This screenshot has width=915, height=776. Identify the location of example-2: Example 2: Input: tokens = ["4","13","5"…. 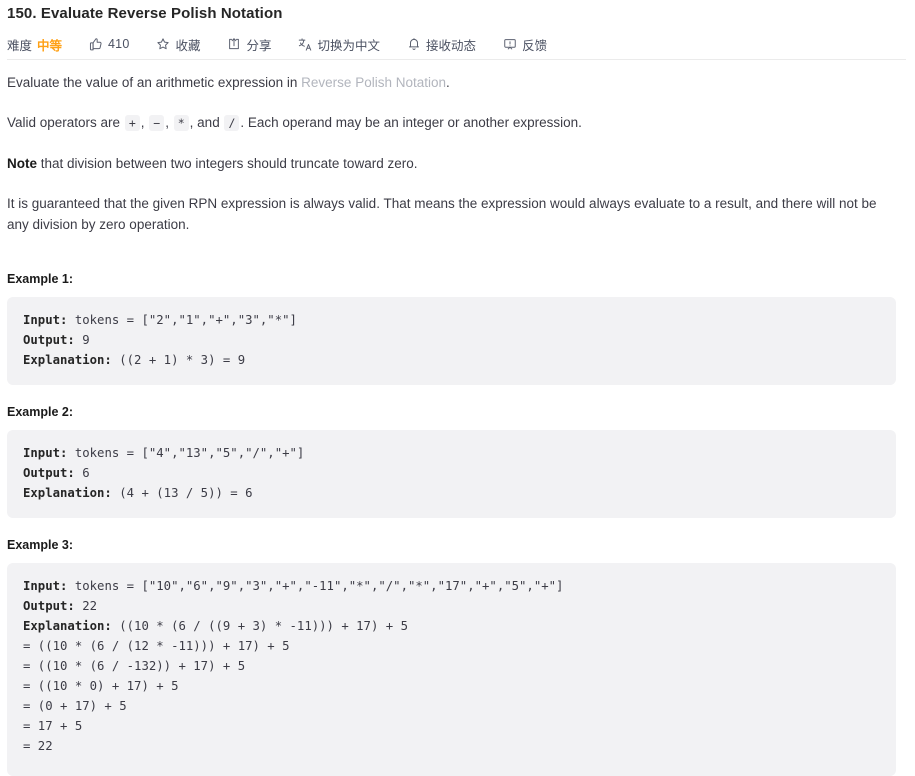
(458, 461).